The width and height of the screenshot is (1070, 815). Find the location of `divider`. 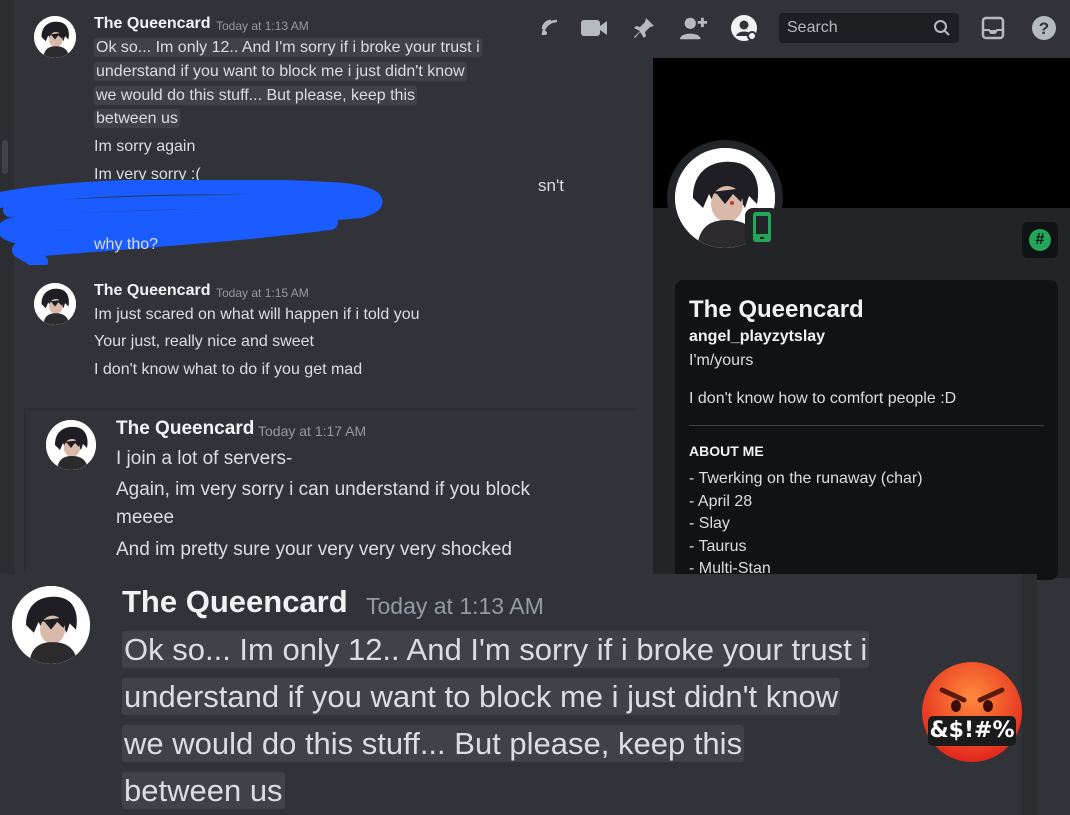

divider is located at coordinates (866, 425).